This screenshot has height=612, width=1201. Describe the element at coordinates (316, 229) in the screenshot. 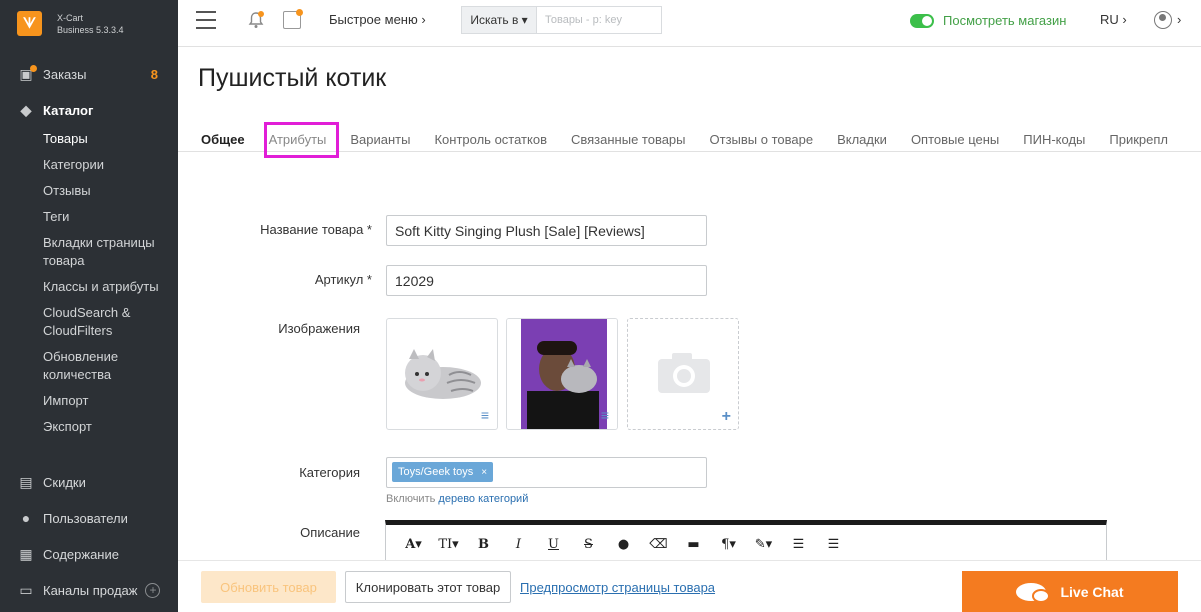

I see `product-name-label: Название товара *` at that location.